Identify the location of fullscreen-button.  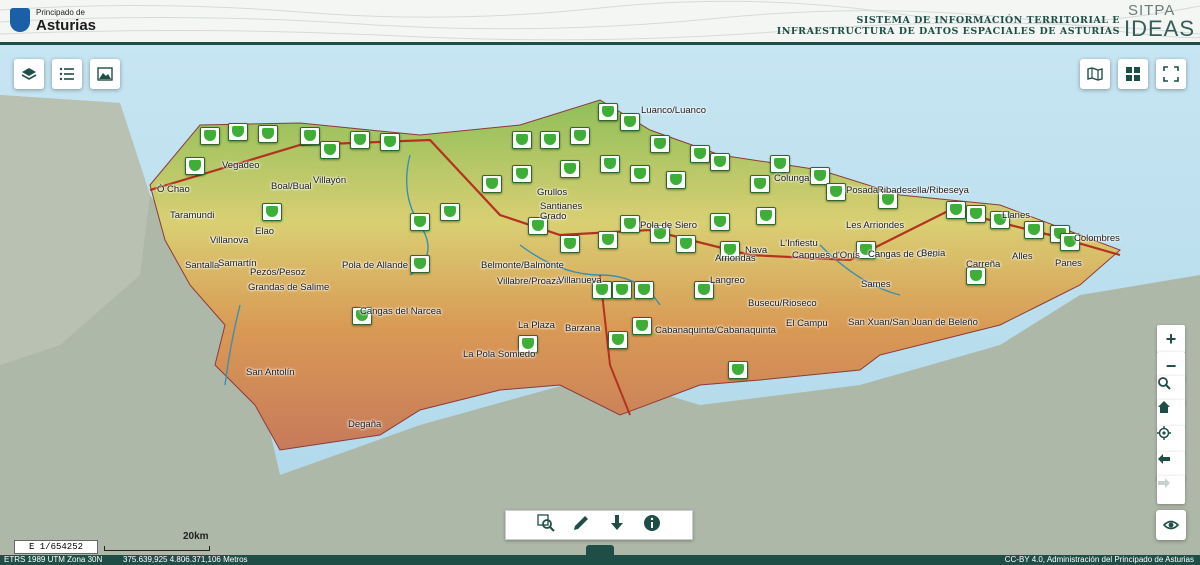
(1171, 74).